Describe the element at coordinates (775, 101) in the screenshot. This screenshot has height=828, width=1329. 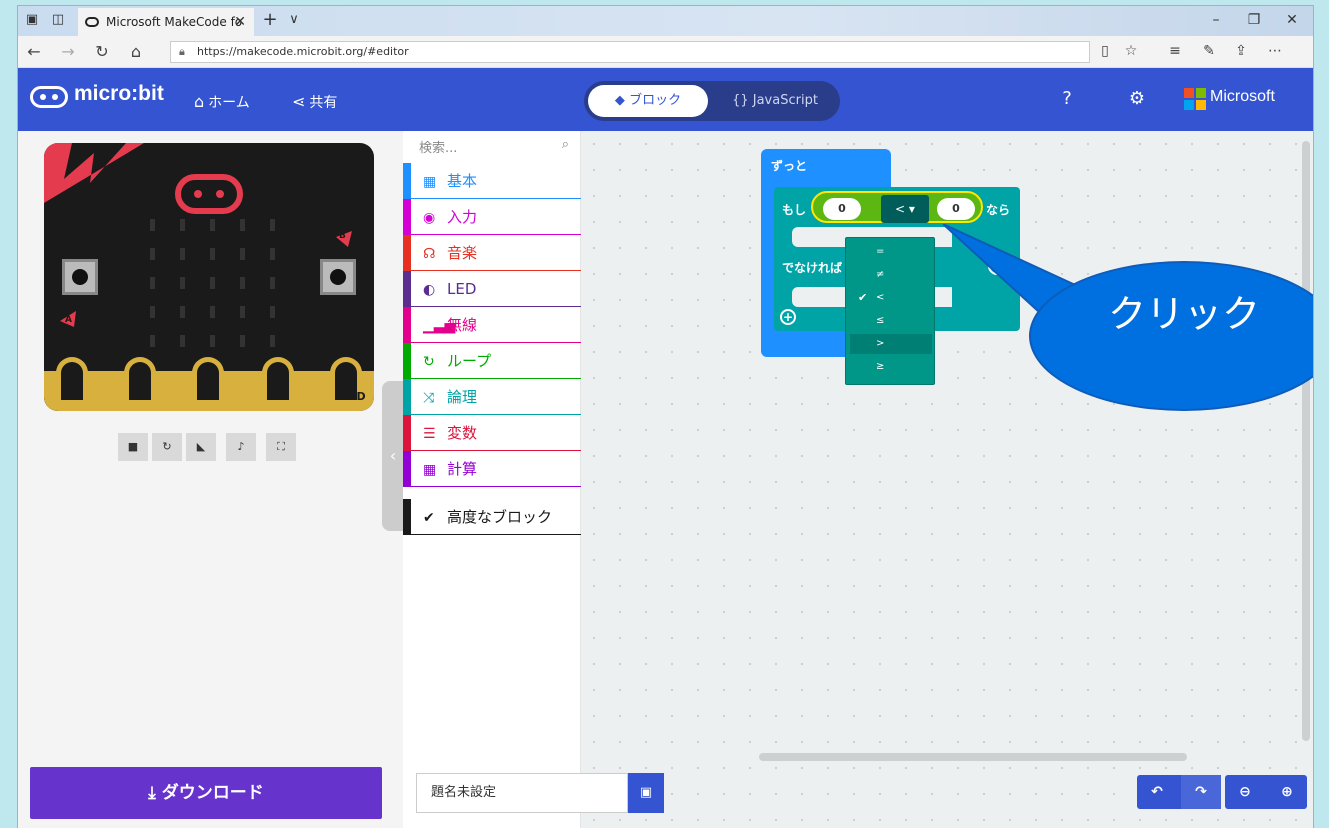
I see `javascript-tab: {} JavaScript` at that location.